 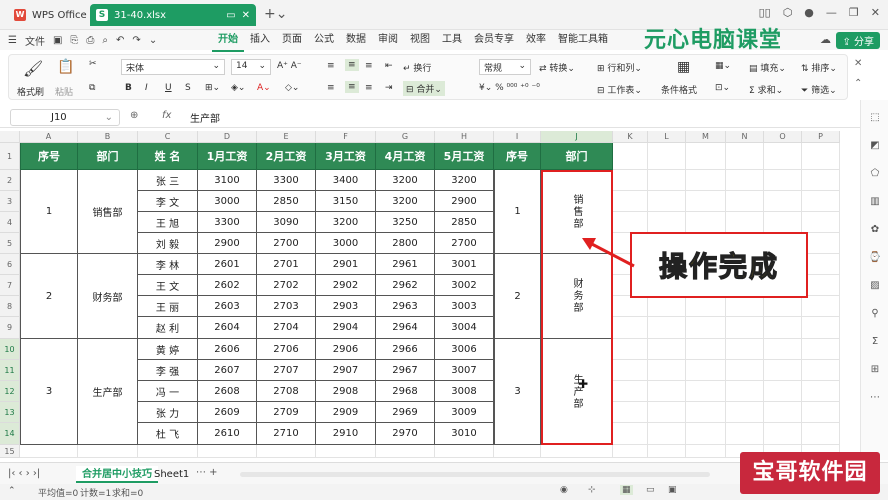 I want to click on font-name-select: 宋体 ⌄, so click(x=173, y=67).